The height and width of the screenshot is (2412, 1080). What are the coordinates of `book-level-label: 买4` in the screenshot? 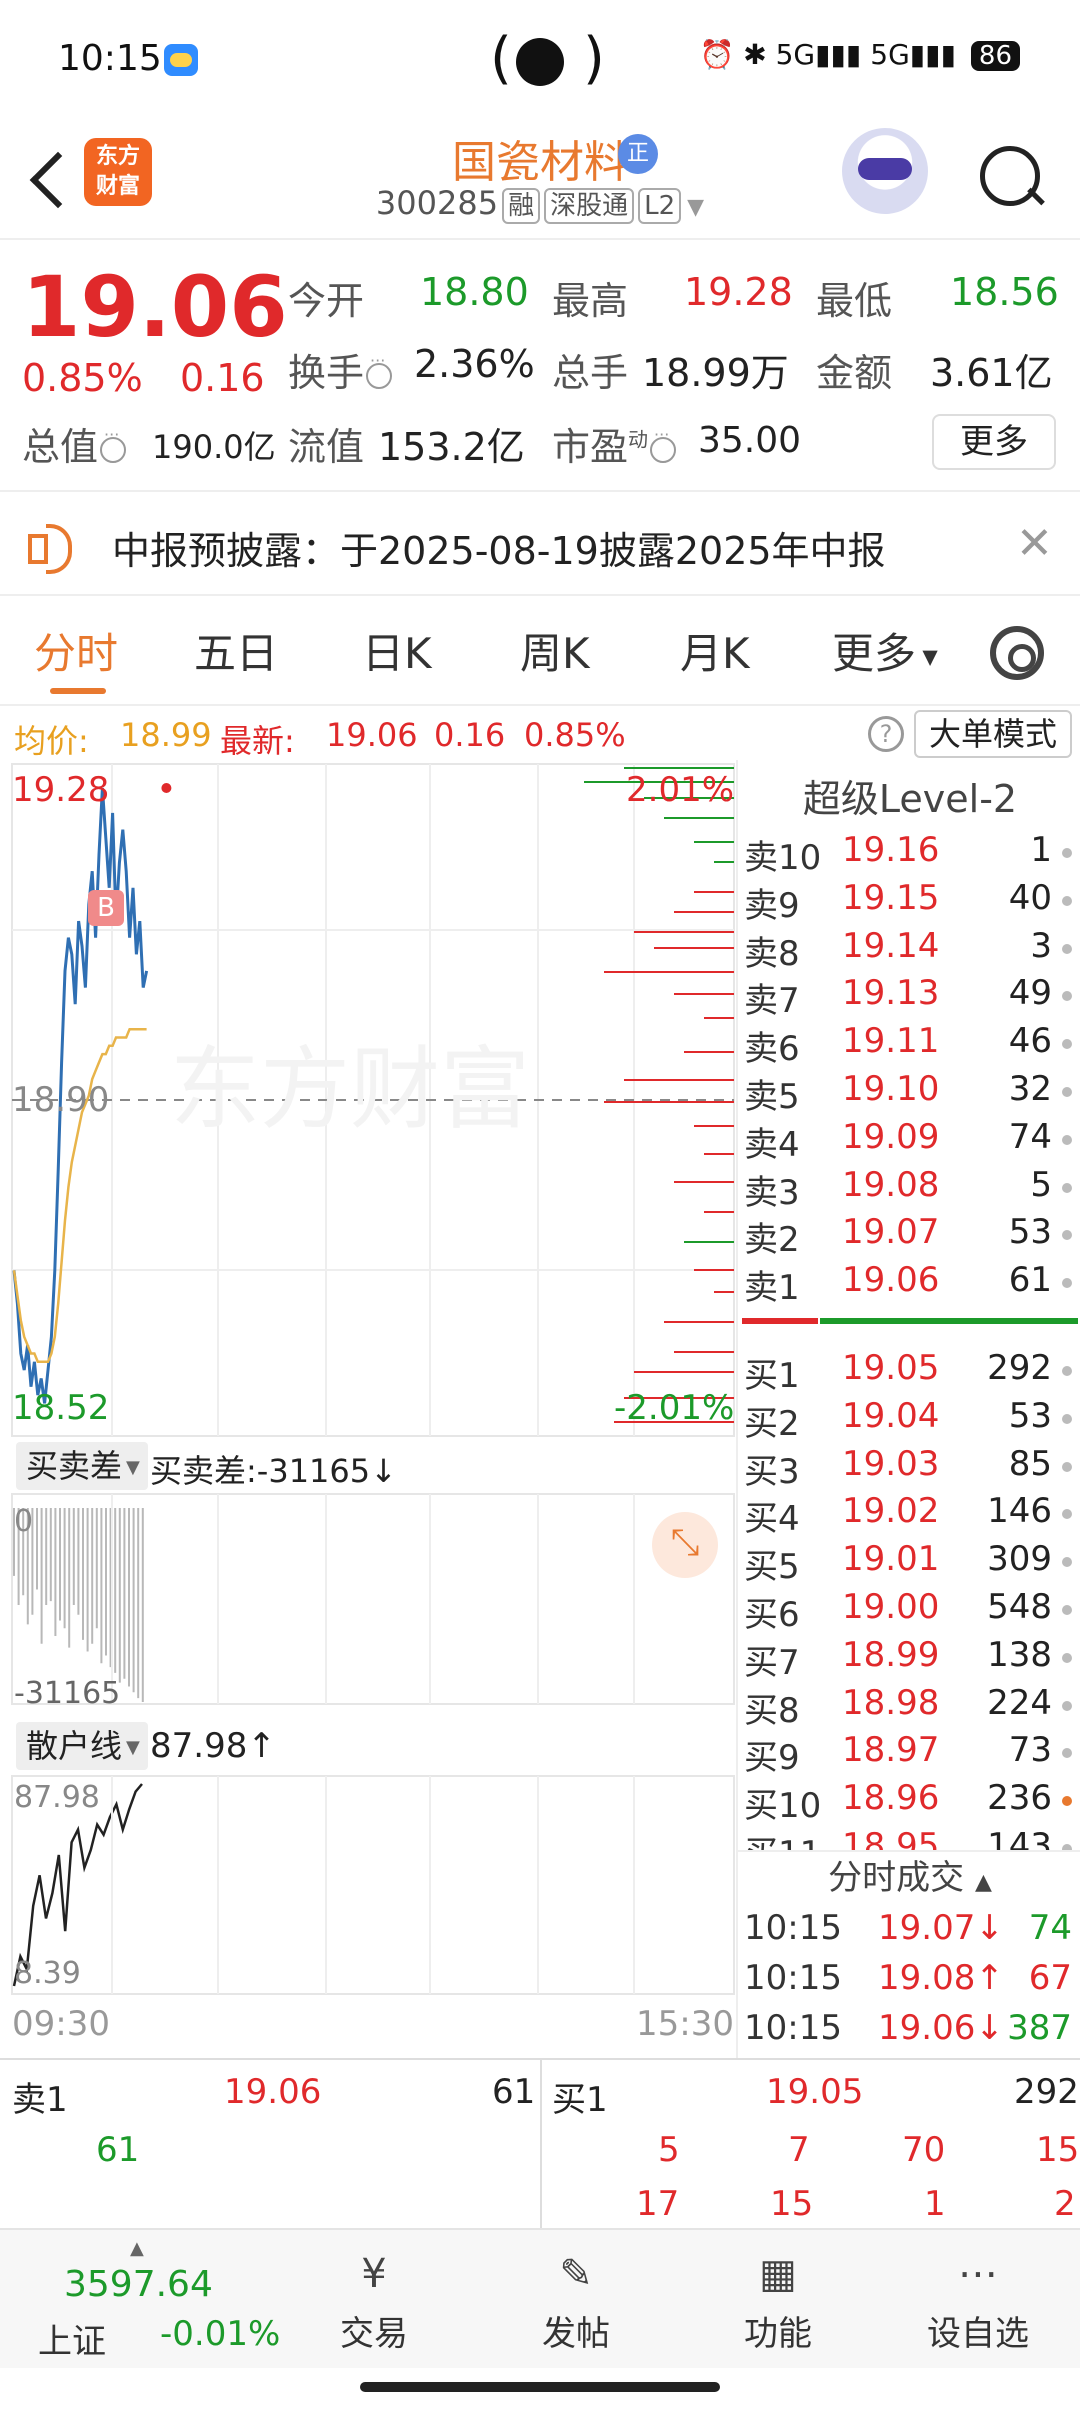 It's located at (772, 1519).